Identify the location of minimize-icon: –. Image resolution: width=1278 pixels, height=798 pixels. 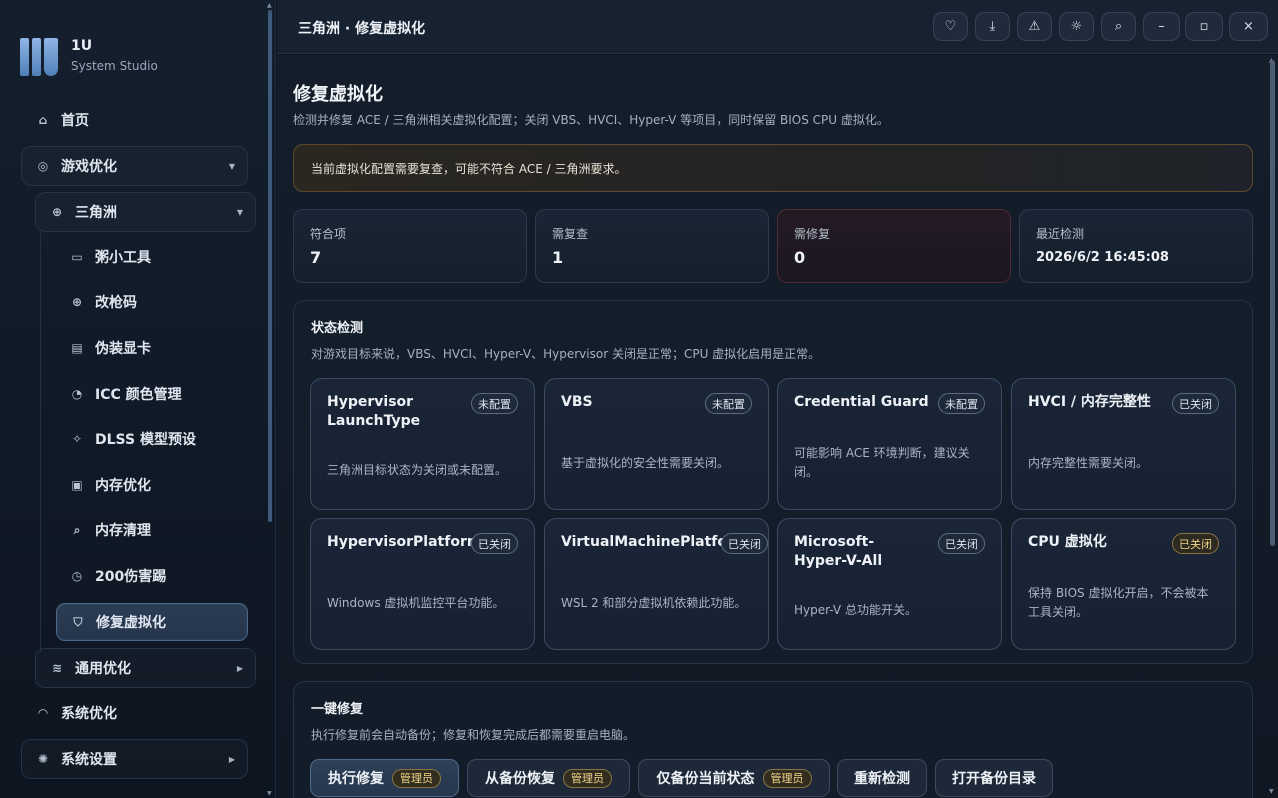
(1161, 26).